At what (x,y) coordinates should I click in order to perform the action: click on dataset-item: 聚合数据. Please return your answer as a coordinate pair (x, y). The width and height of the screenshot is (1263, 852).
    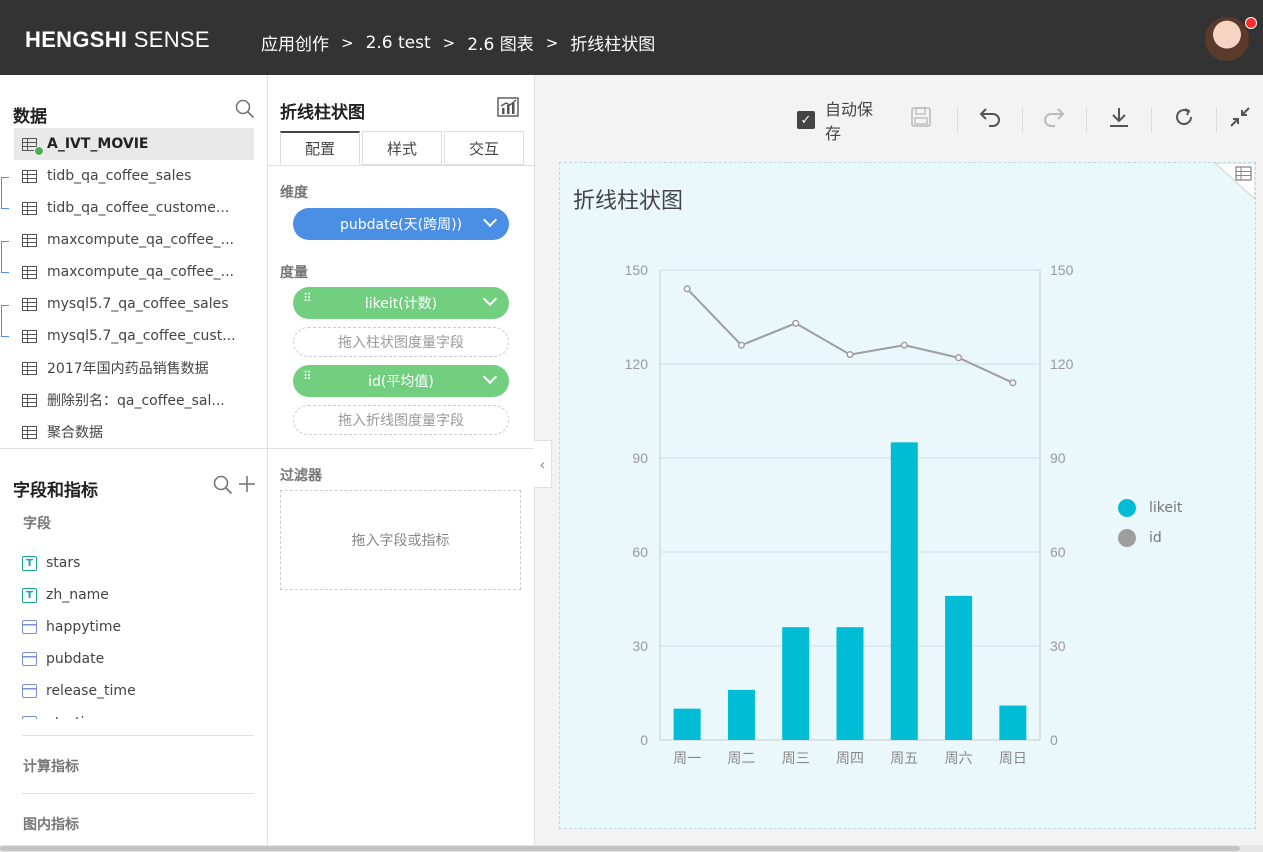
    Looking at the image, I should click on (134, 432).